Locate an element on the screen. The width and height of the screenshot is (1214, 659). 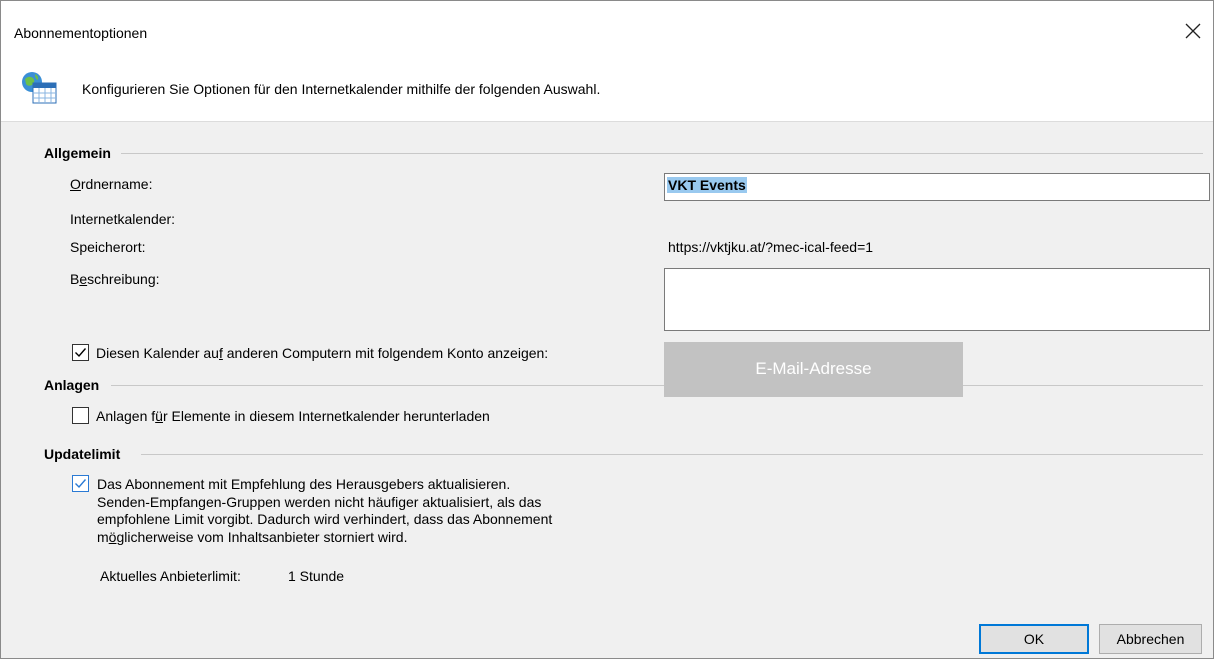
description-input is located at coordinates (937, 299).